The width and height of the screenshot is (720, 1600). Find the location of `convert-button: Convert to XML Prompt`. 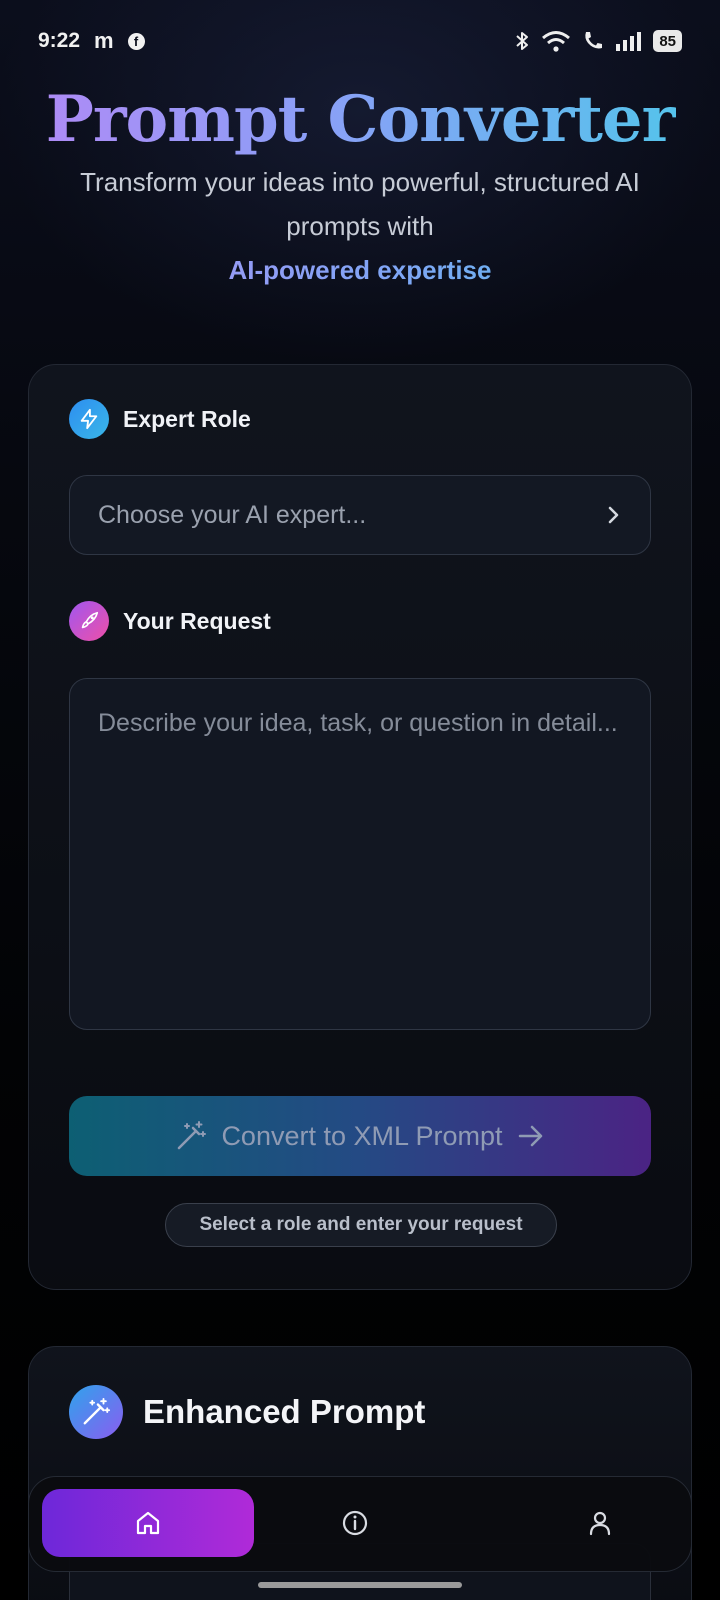

convert-button: Convert to XML Prompt is located at coordinates (360, 1136).